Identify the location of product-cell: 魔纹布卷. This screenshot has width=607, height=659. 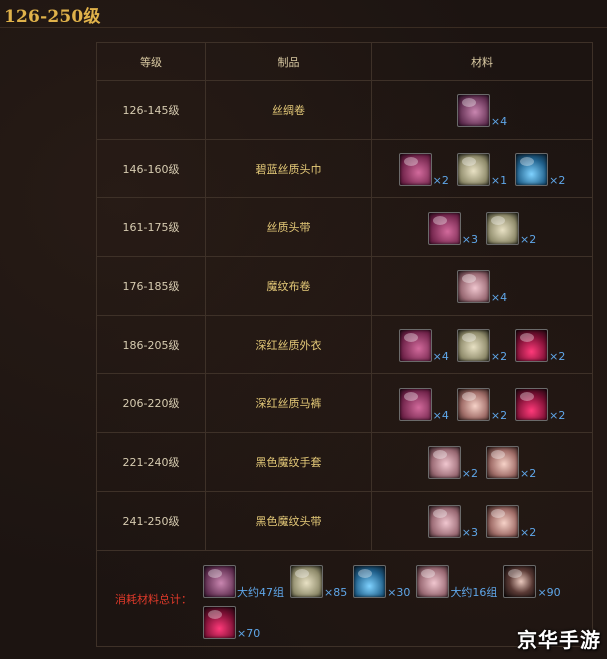
(288, 286).